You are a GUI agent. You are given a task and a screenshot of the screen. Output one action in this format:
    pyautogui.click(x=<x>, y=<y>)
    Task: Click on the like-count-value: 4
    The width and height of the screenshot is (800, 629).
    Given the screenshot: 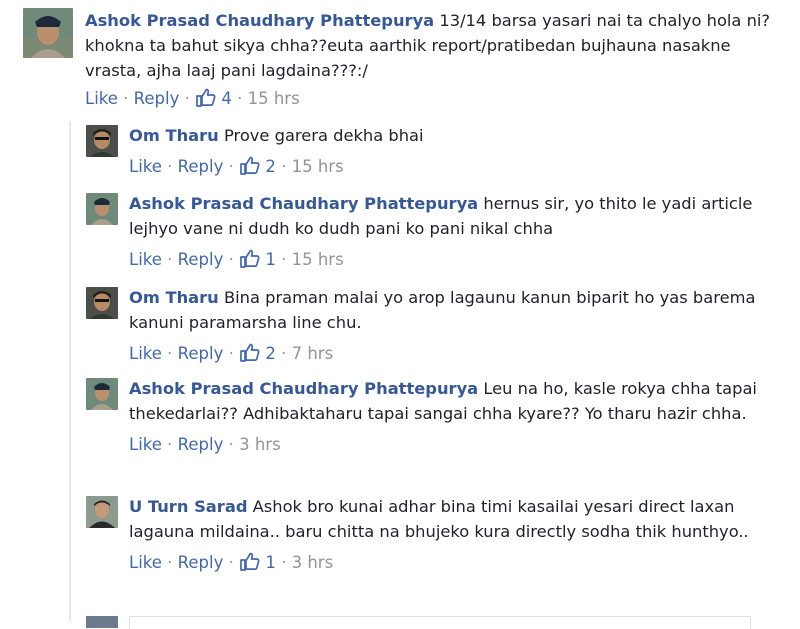 What is the action you would take?
    pyautogui.click(x=226, y=98)
    